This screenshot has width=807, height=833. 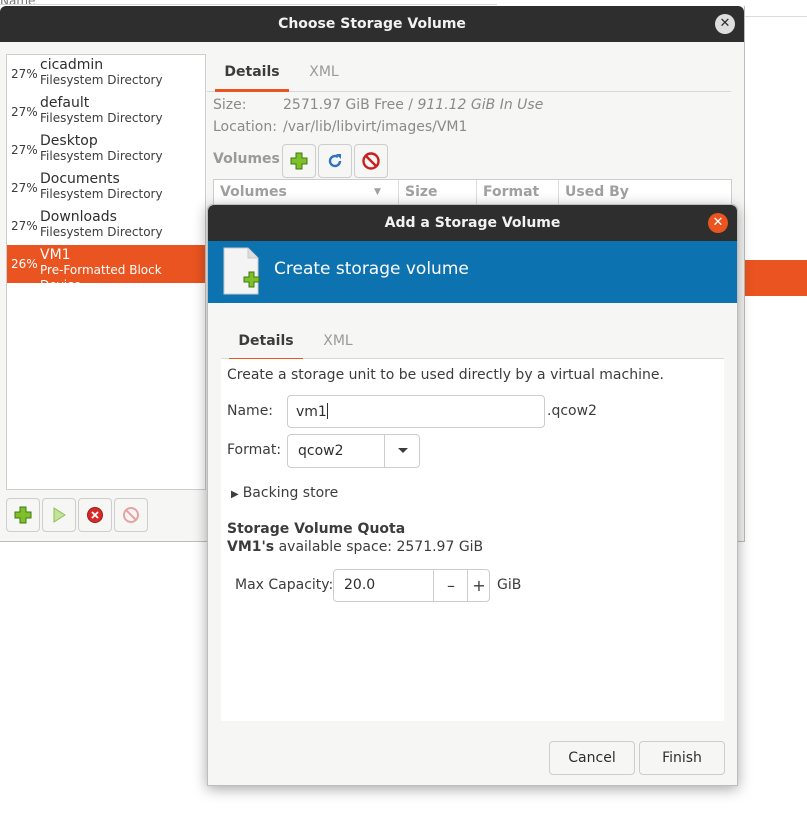 I want to click on expander-arrow-icon: ▶, so click(x=235, y=494).